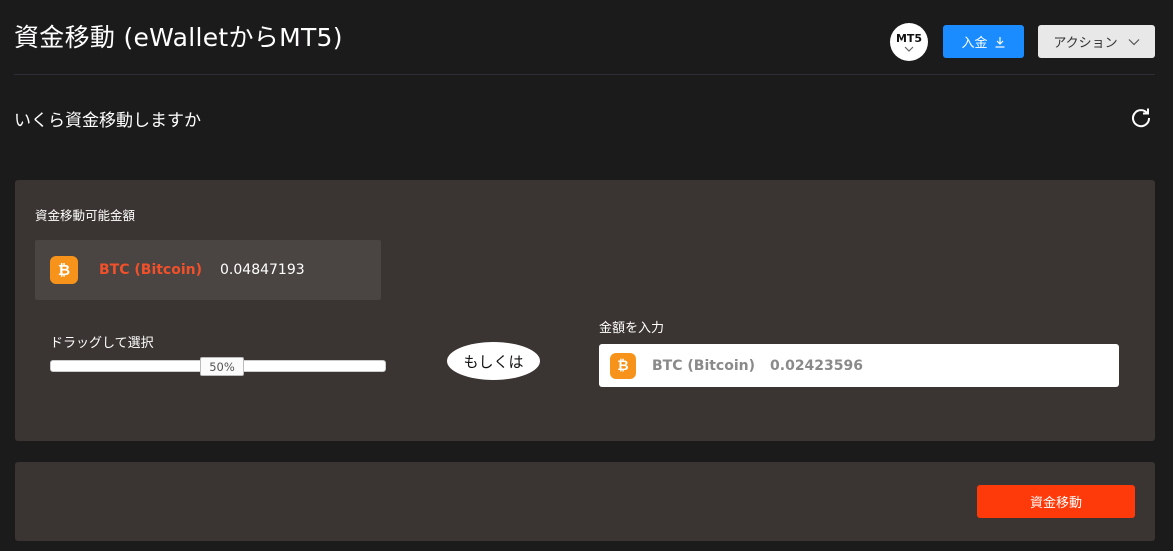 This screenshot has width=1173, height=551. What do you see at coordinates (85, 215) in the screenshot?
I see `available-amount-label: 資金移動可能金額` at bounding box center [85, 215].